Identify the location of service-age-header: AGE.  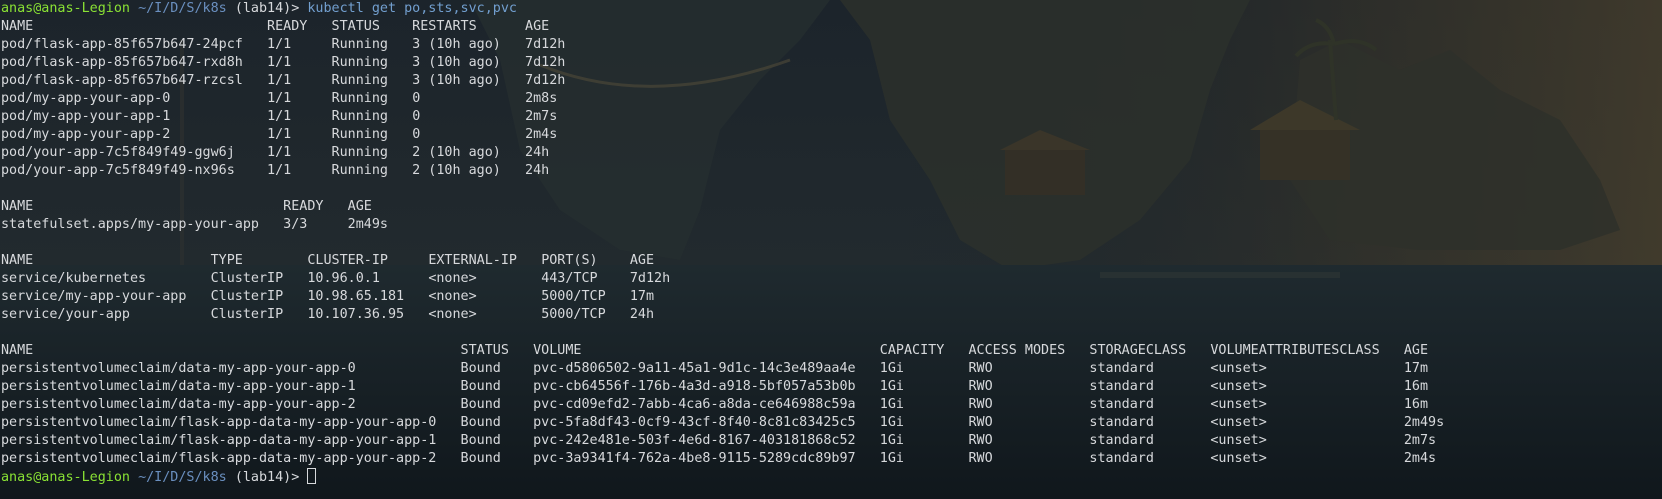
(642, 260).